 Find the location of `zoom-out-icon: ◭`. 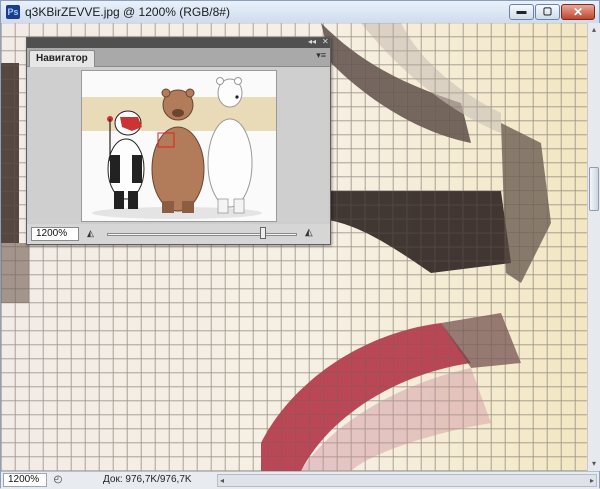

zoom-out-icon: ◭ is located at coordinates (90, 233).